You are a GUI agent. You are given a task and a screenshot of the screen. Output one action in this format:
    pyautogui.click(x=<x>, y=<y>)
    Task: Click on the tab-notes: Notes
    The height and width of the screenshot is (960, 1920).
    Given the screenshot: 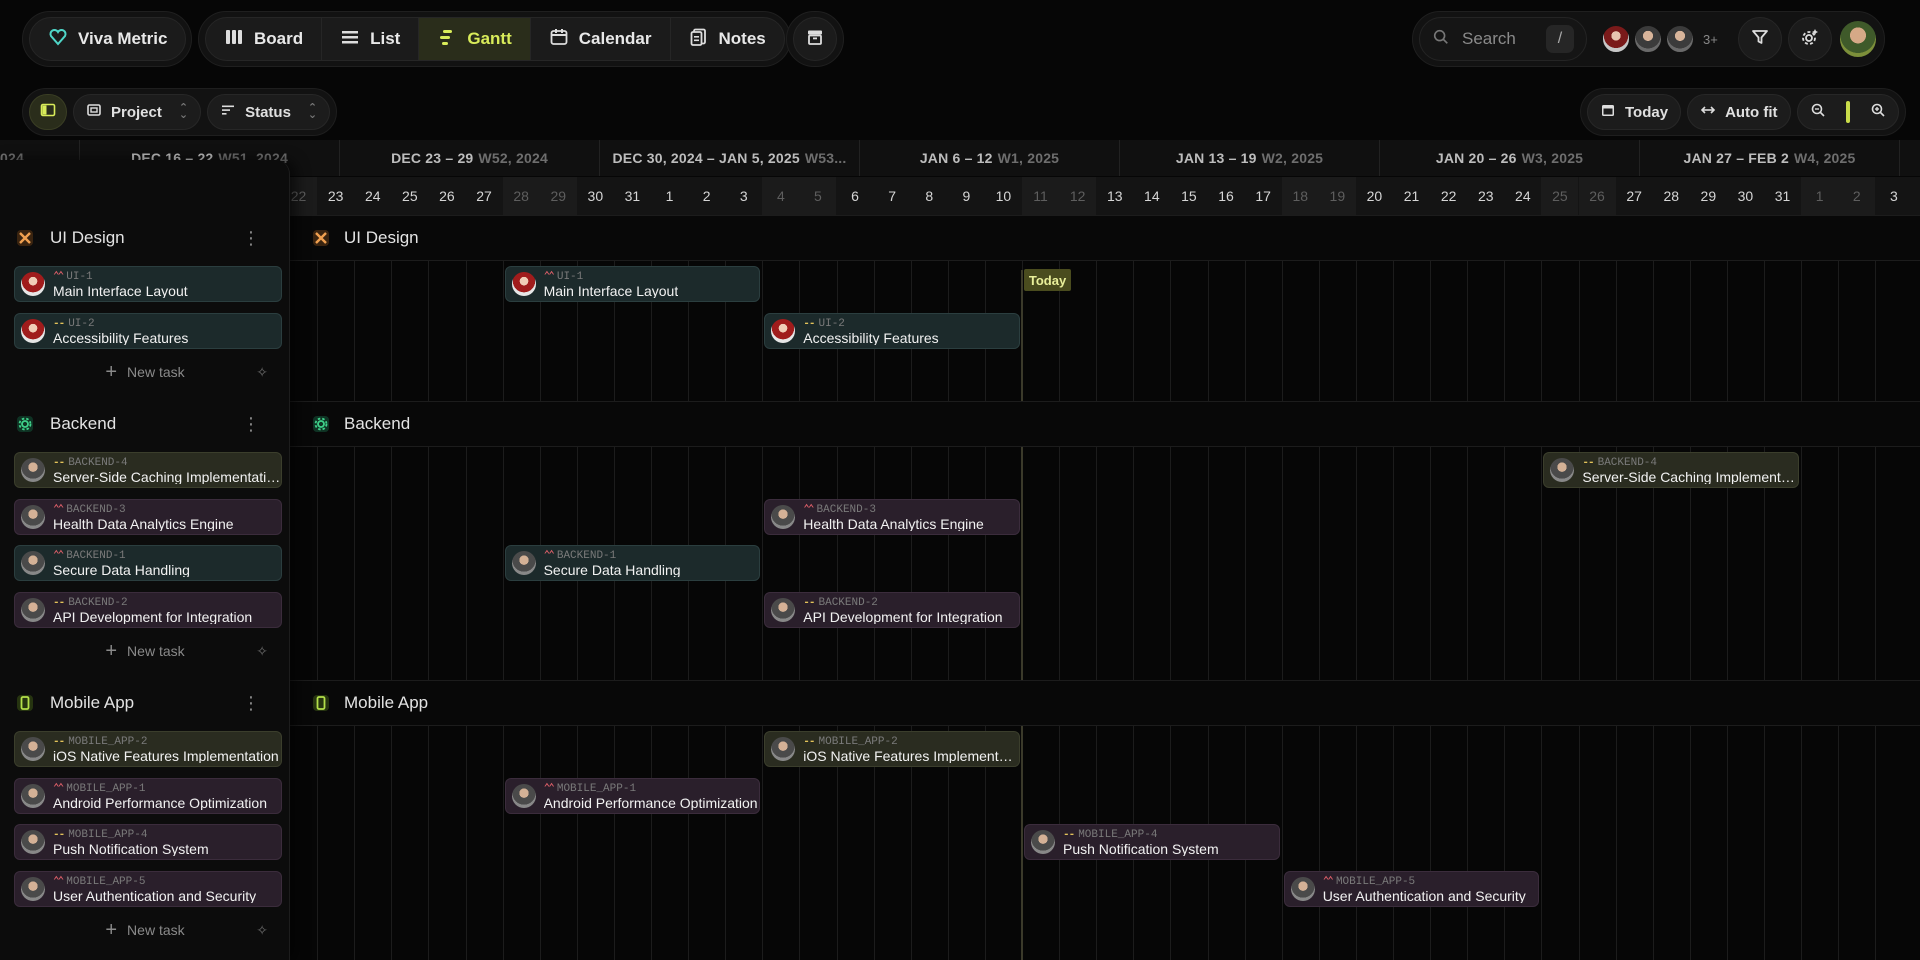 What is the action you would take?
    pyautogui.click(x=727, y=39)
    